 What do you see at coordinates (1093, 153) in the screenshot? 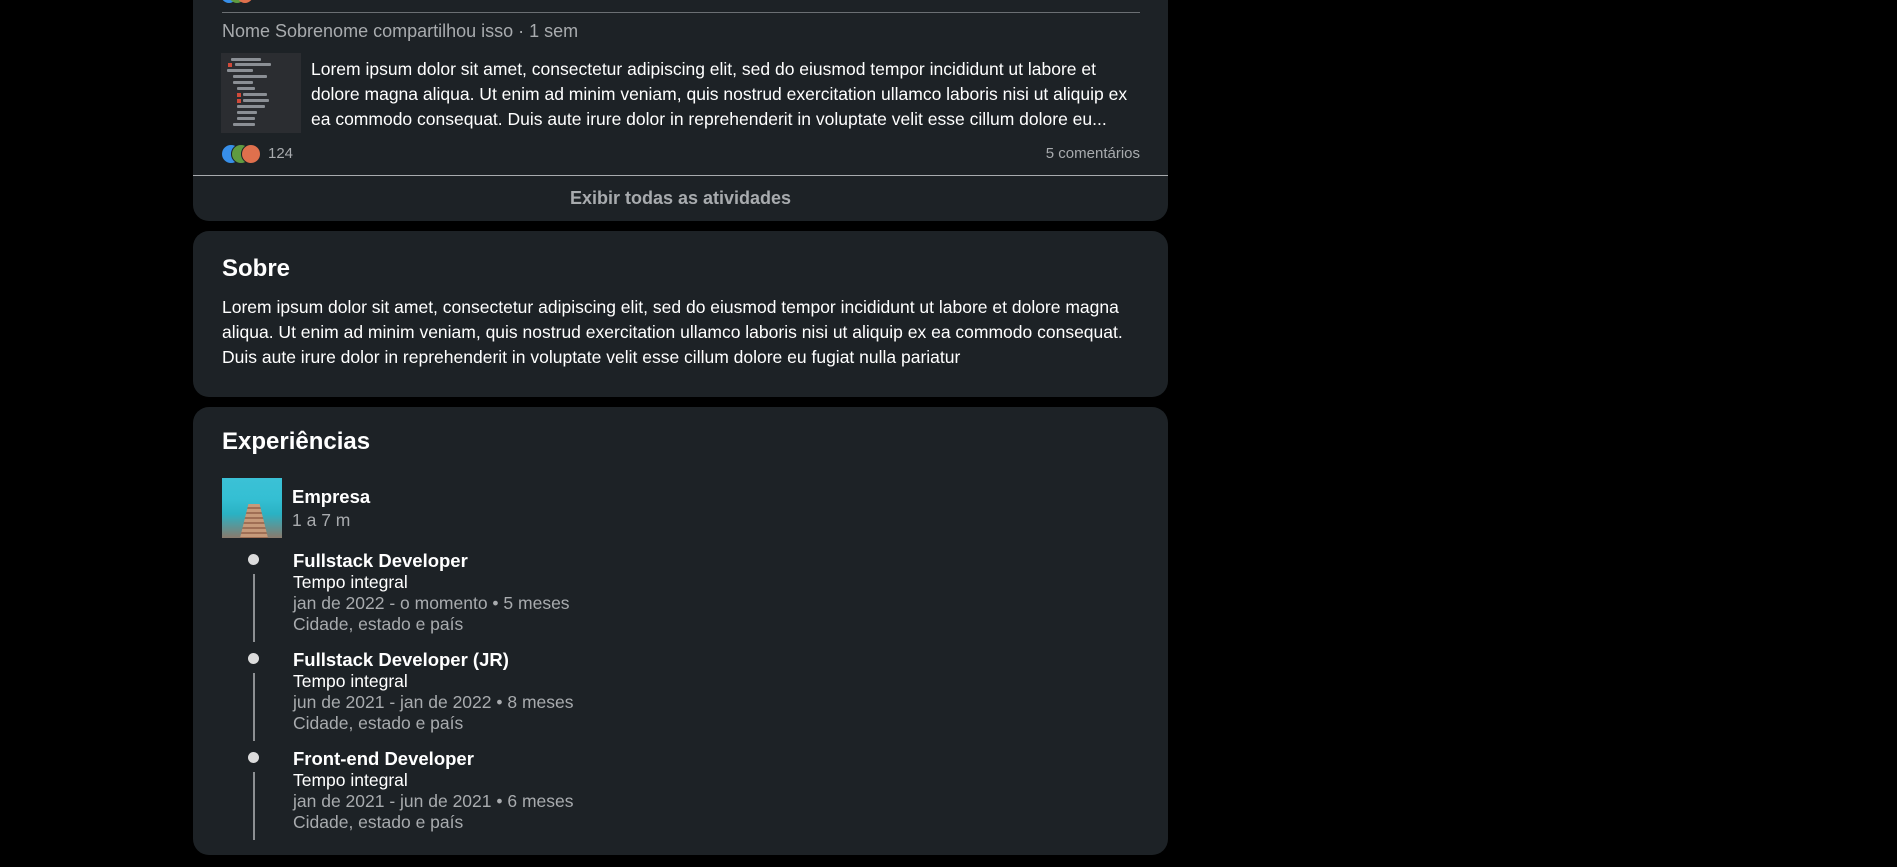
I see `comments-count: 5 comentários` at bounding box center [1093, 153].